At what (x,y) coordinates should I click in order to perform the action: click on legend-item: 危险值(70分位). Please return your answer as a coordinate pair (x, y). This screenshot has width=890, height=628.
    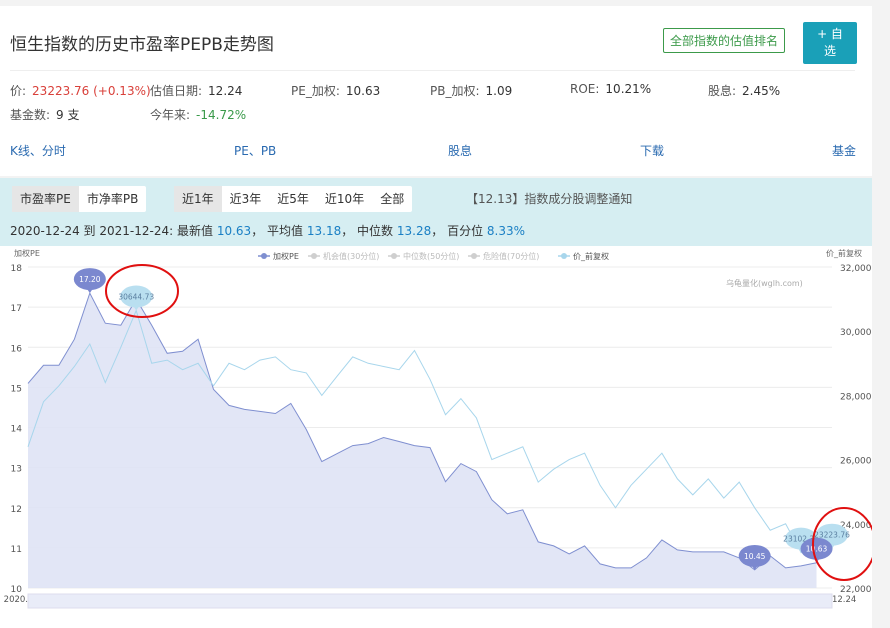
    Looking at the image, I should click on (511, 256).